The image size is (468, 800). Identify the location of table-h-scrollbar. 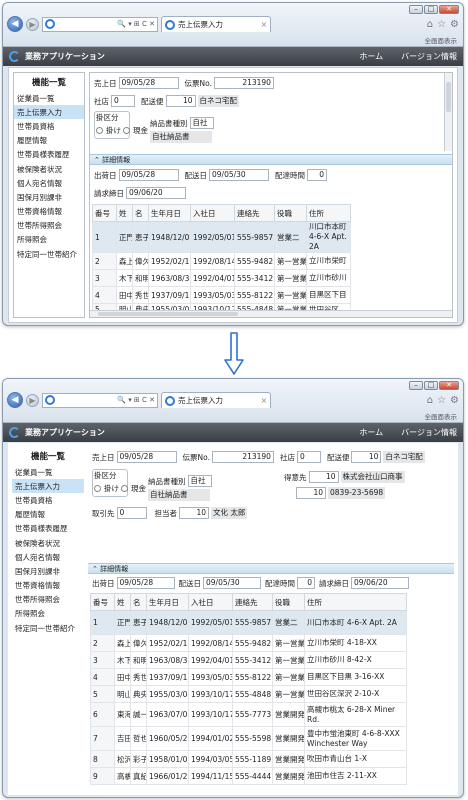
(271, 313).